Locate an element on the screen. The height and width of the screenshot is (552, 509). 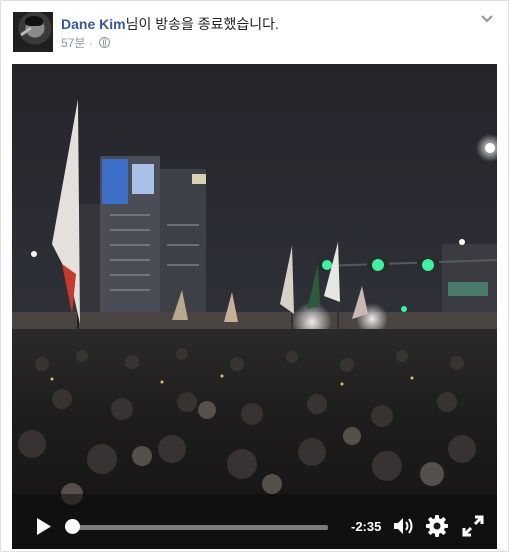
post-title: Dane Kim님이 방송을 종료했습니다. is located at coordinates (170, 24).